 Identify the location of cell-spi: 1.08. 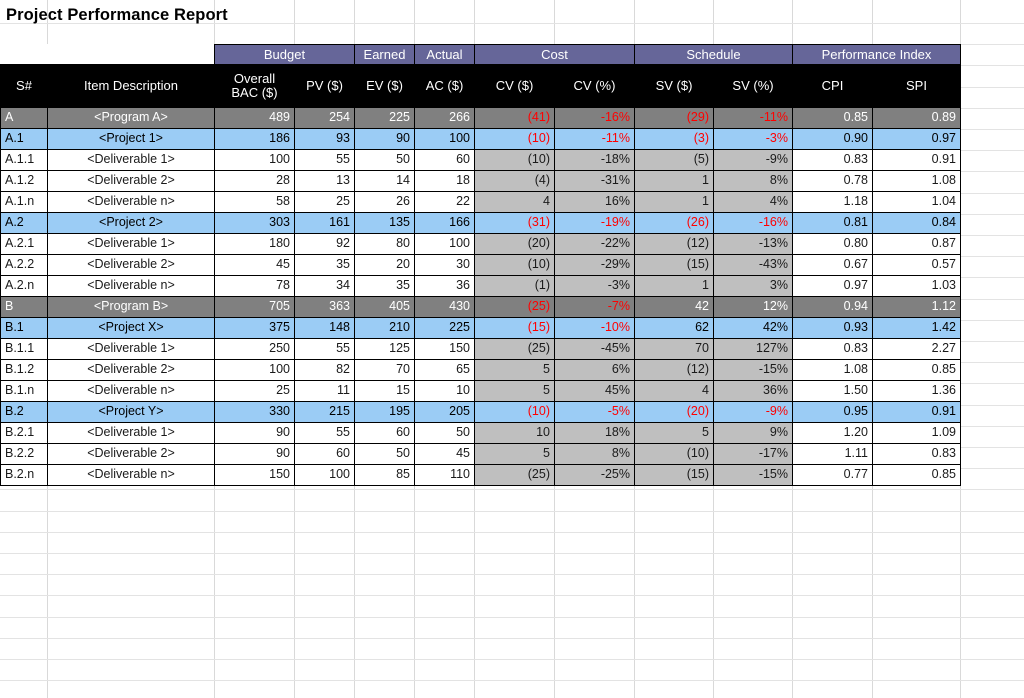
(916, 181).